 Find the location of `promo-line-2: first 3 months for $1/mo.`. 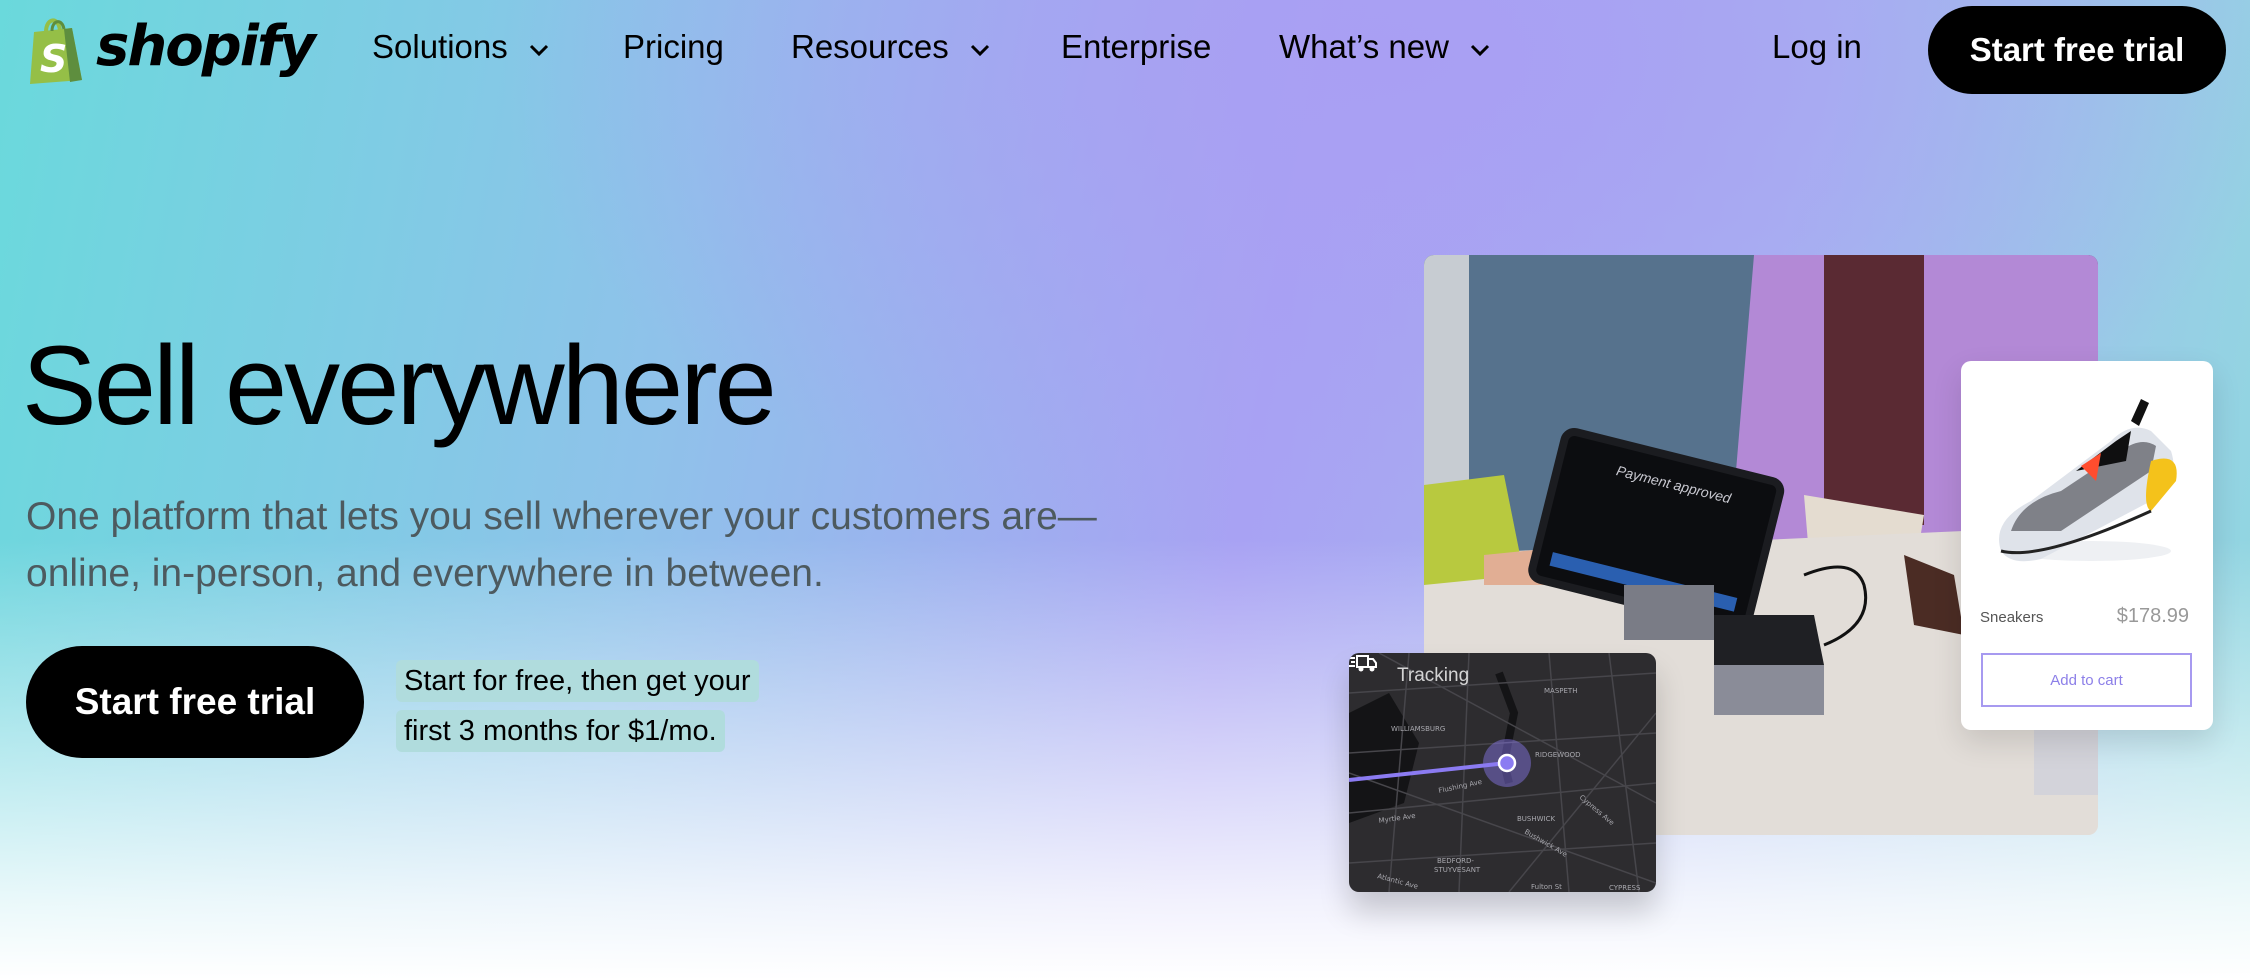

promo-line-2: first 3 months for $1/mo. is located at coordinates (560, 731).